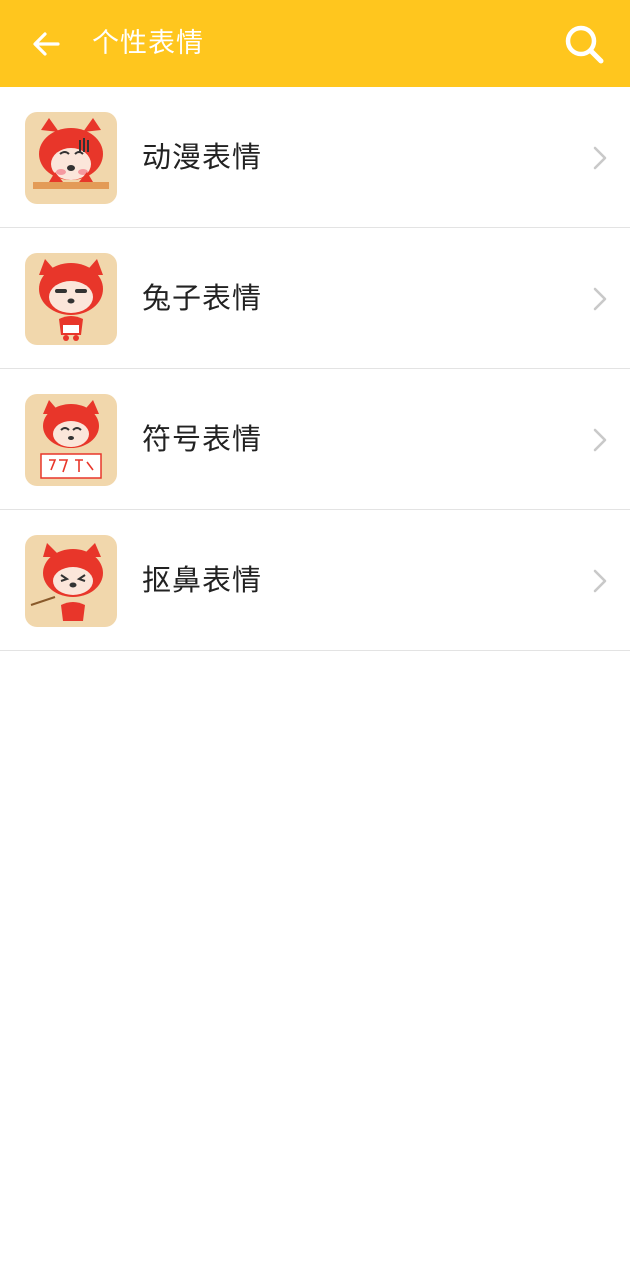  Describe the element at coordinates (202, 298) in the screenshot. I see `list-item-label: 兔子表情` at that location.